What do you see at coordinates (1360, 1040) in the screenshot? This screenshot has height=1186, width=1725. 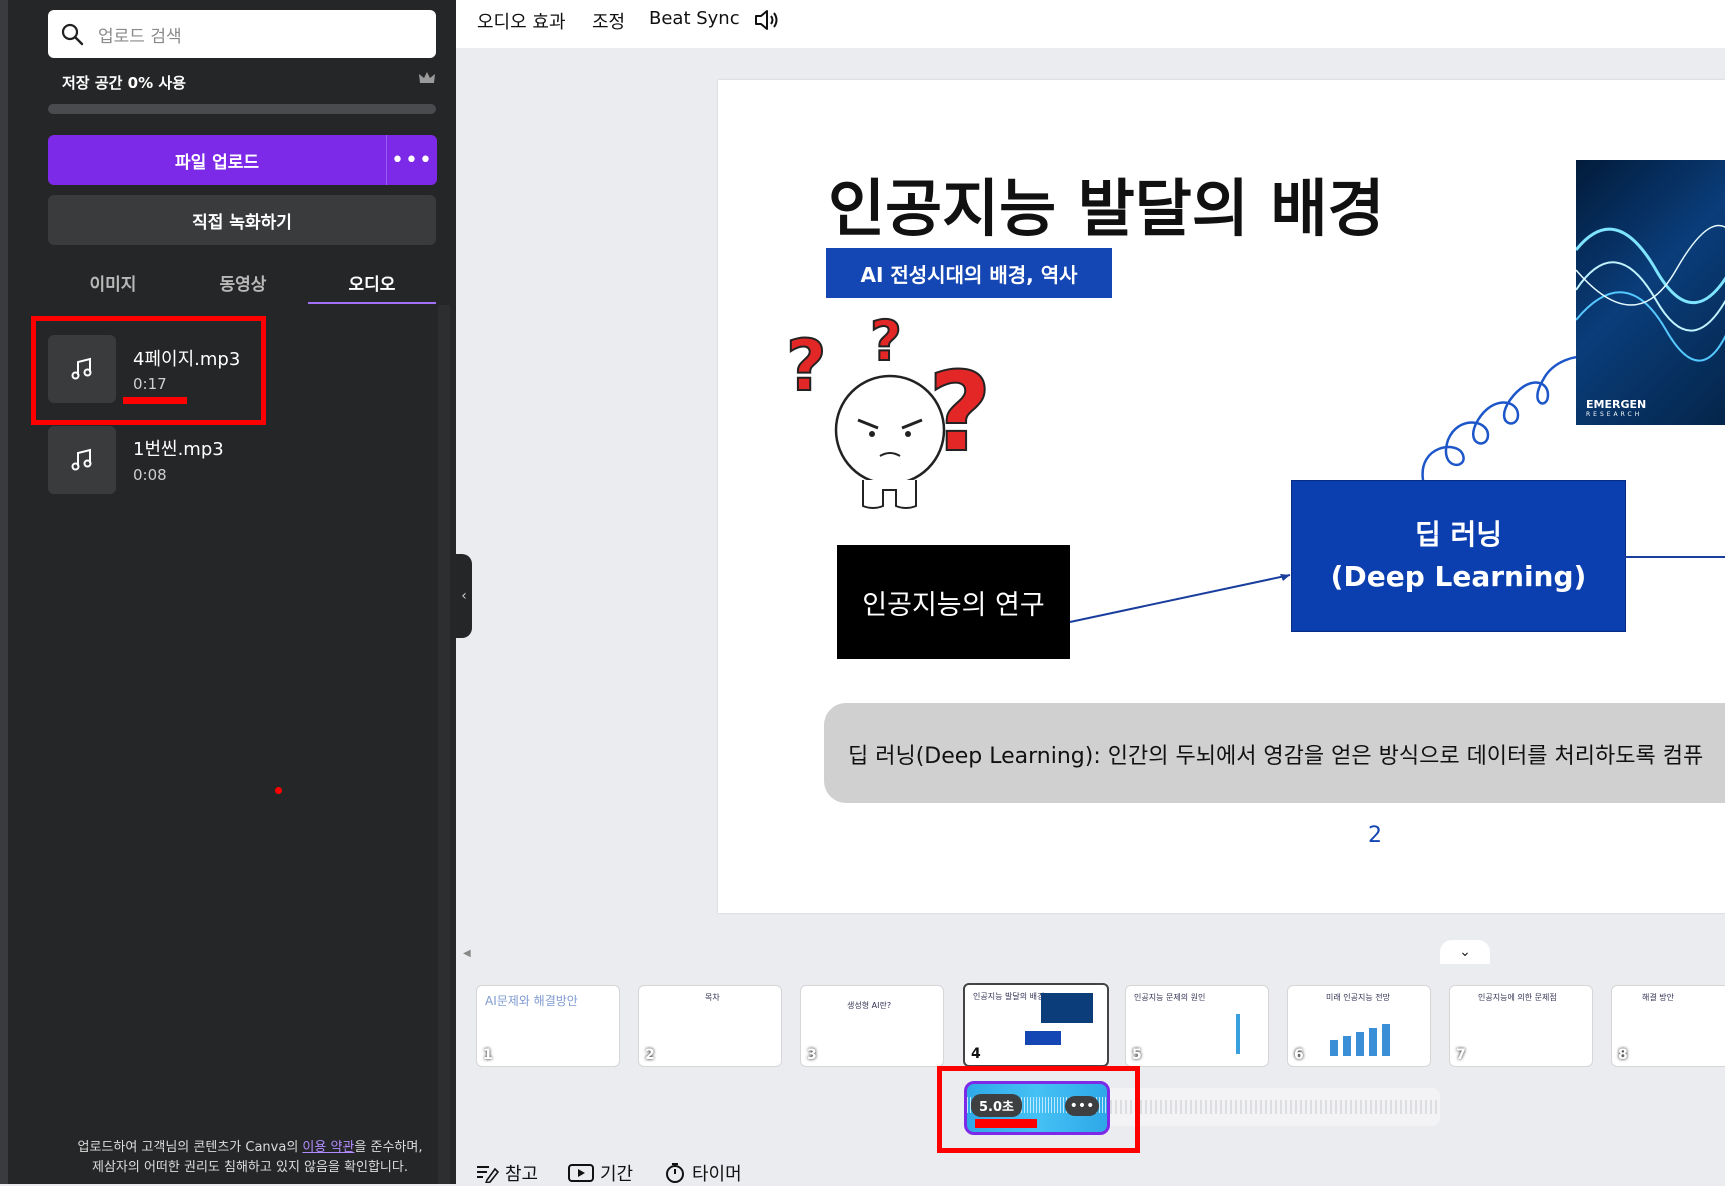 I see `thumbnail-mini-chart` at bounding box center [1360, 1040].